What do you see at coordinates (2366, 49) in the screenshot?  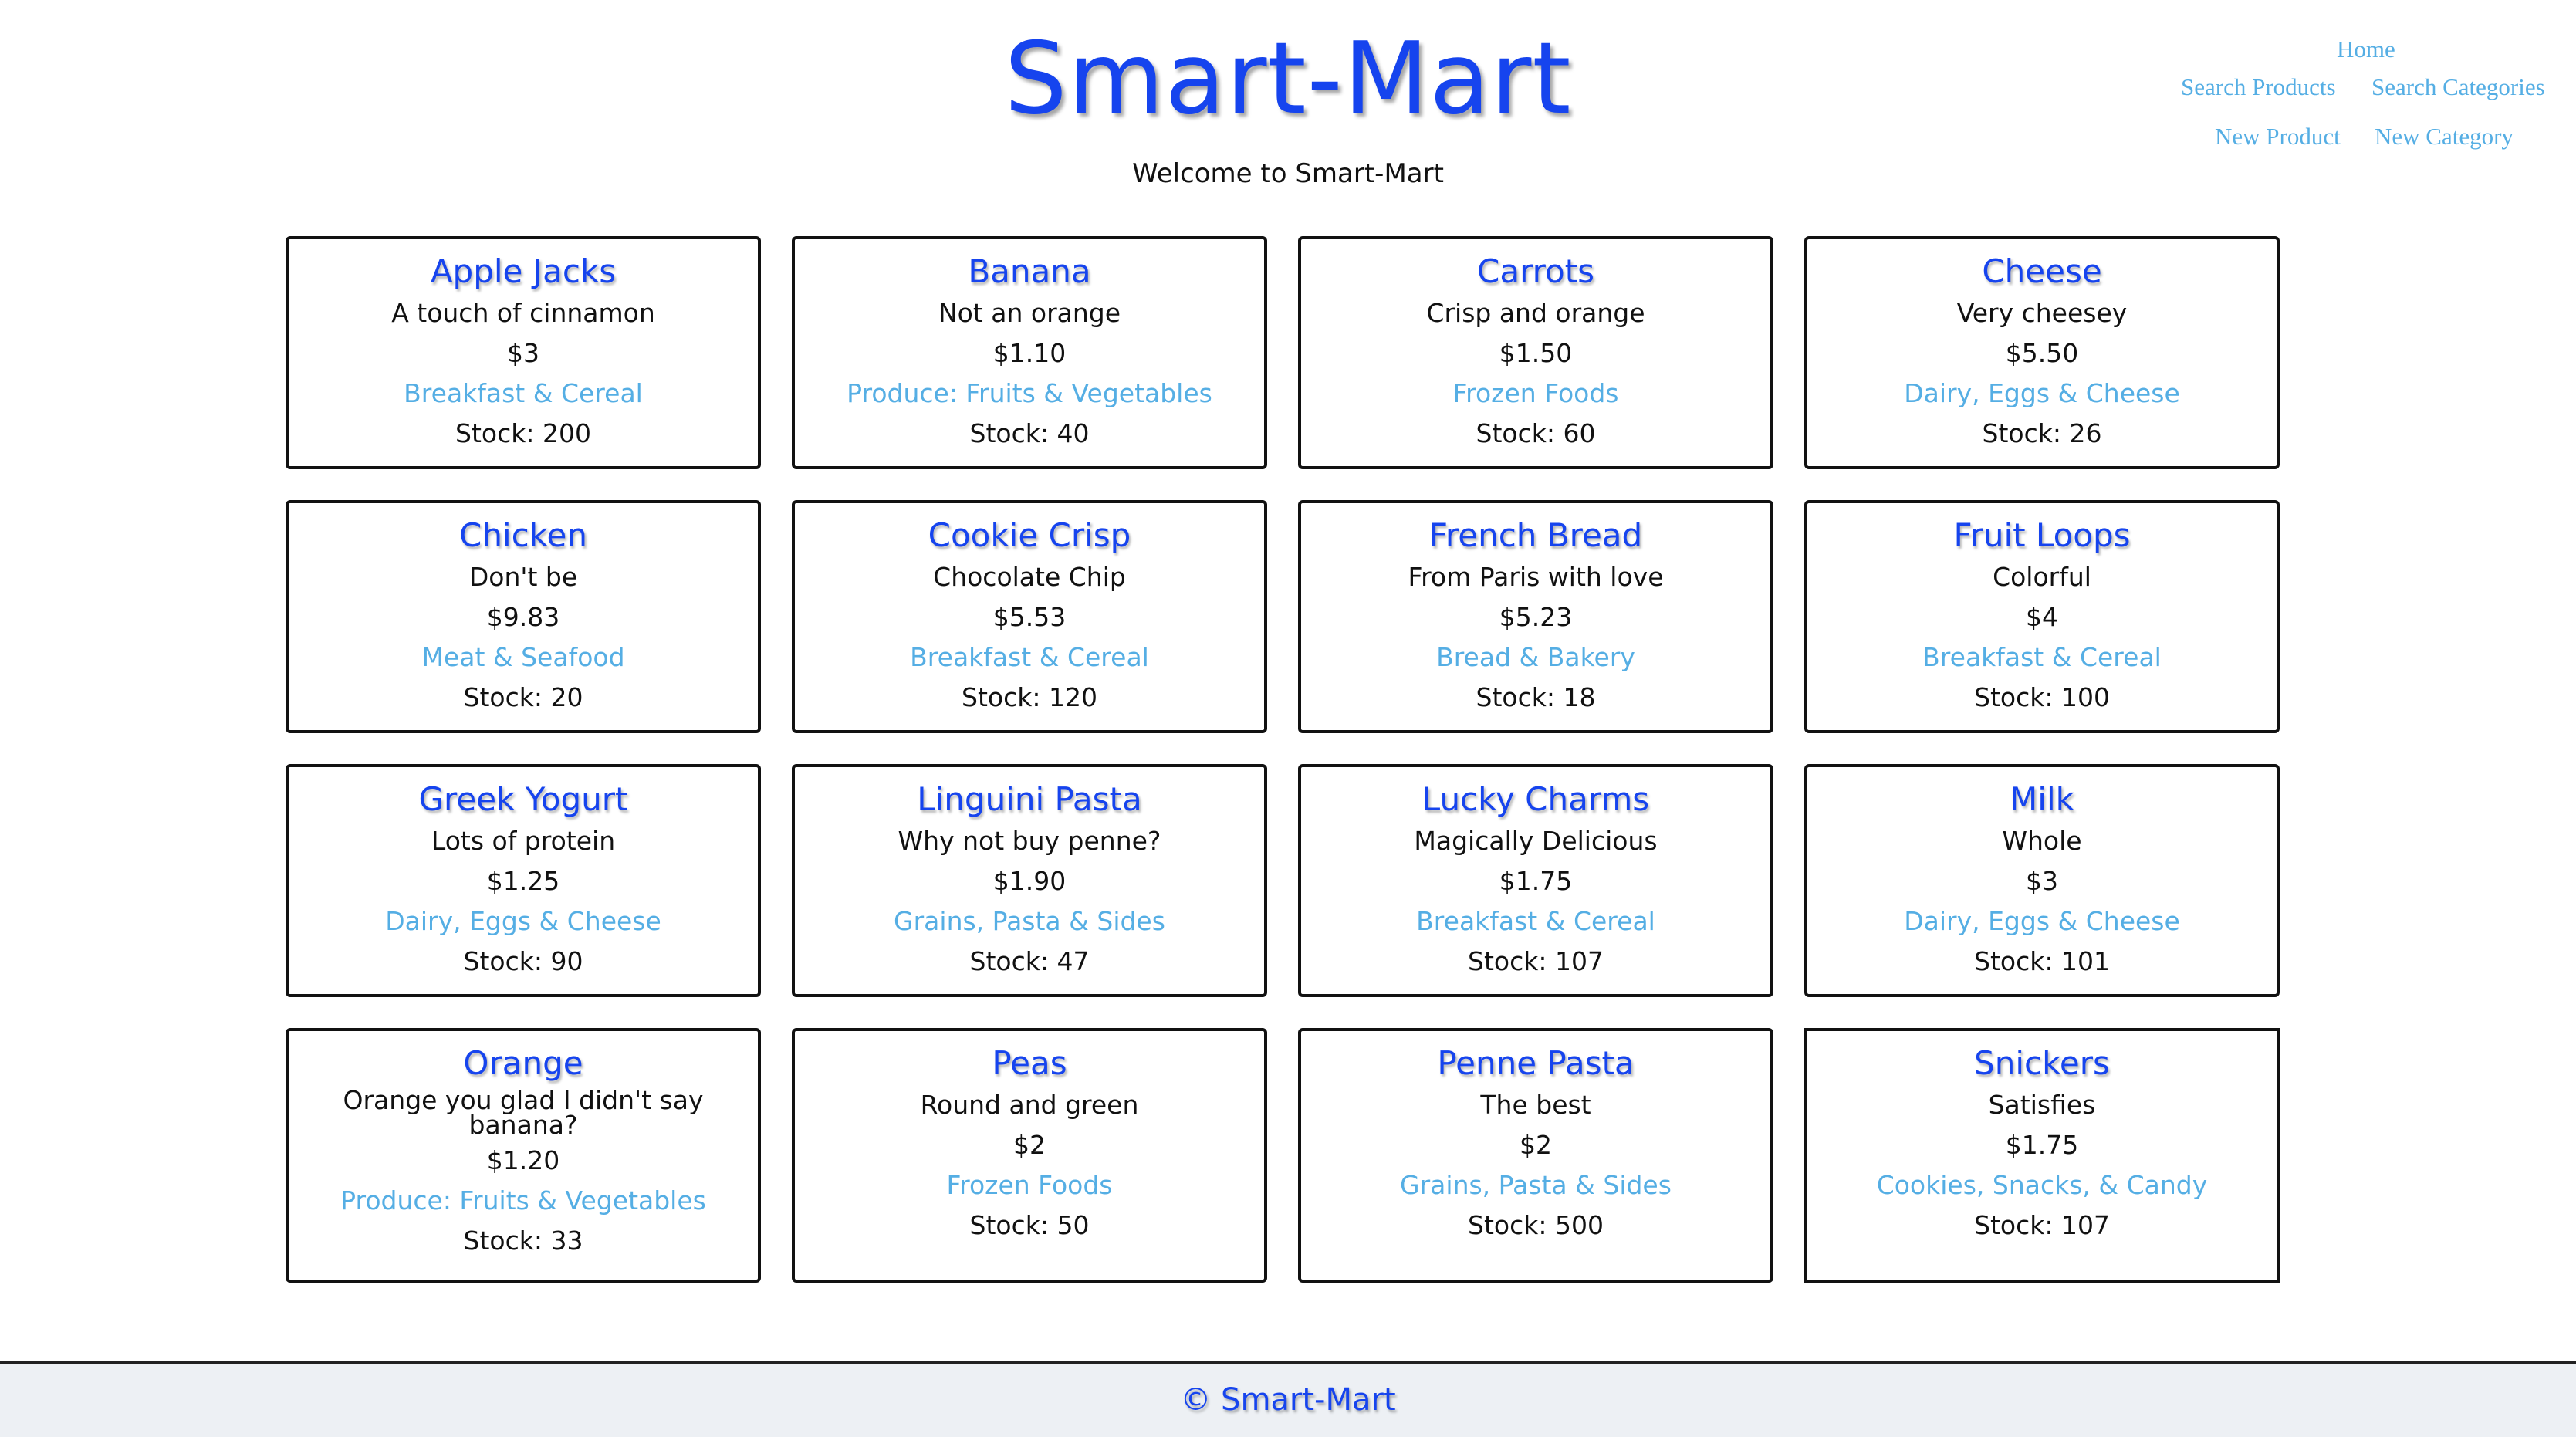 I see `nav-link-home: Home` at bounding box center [2366, 49].